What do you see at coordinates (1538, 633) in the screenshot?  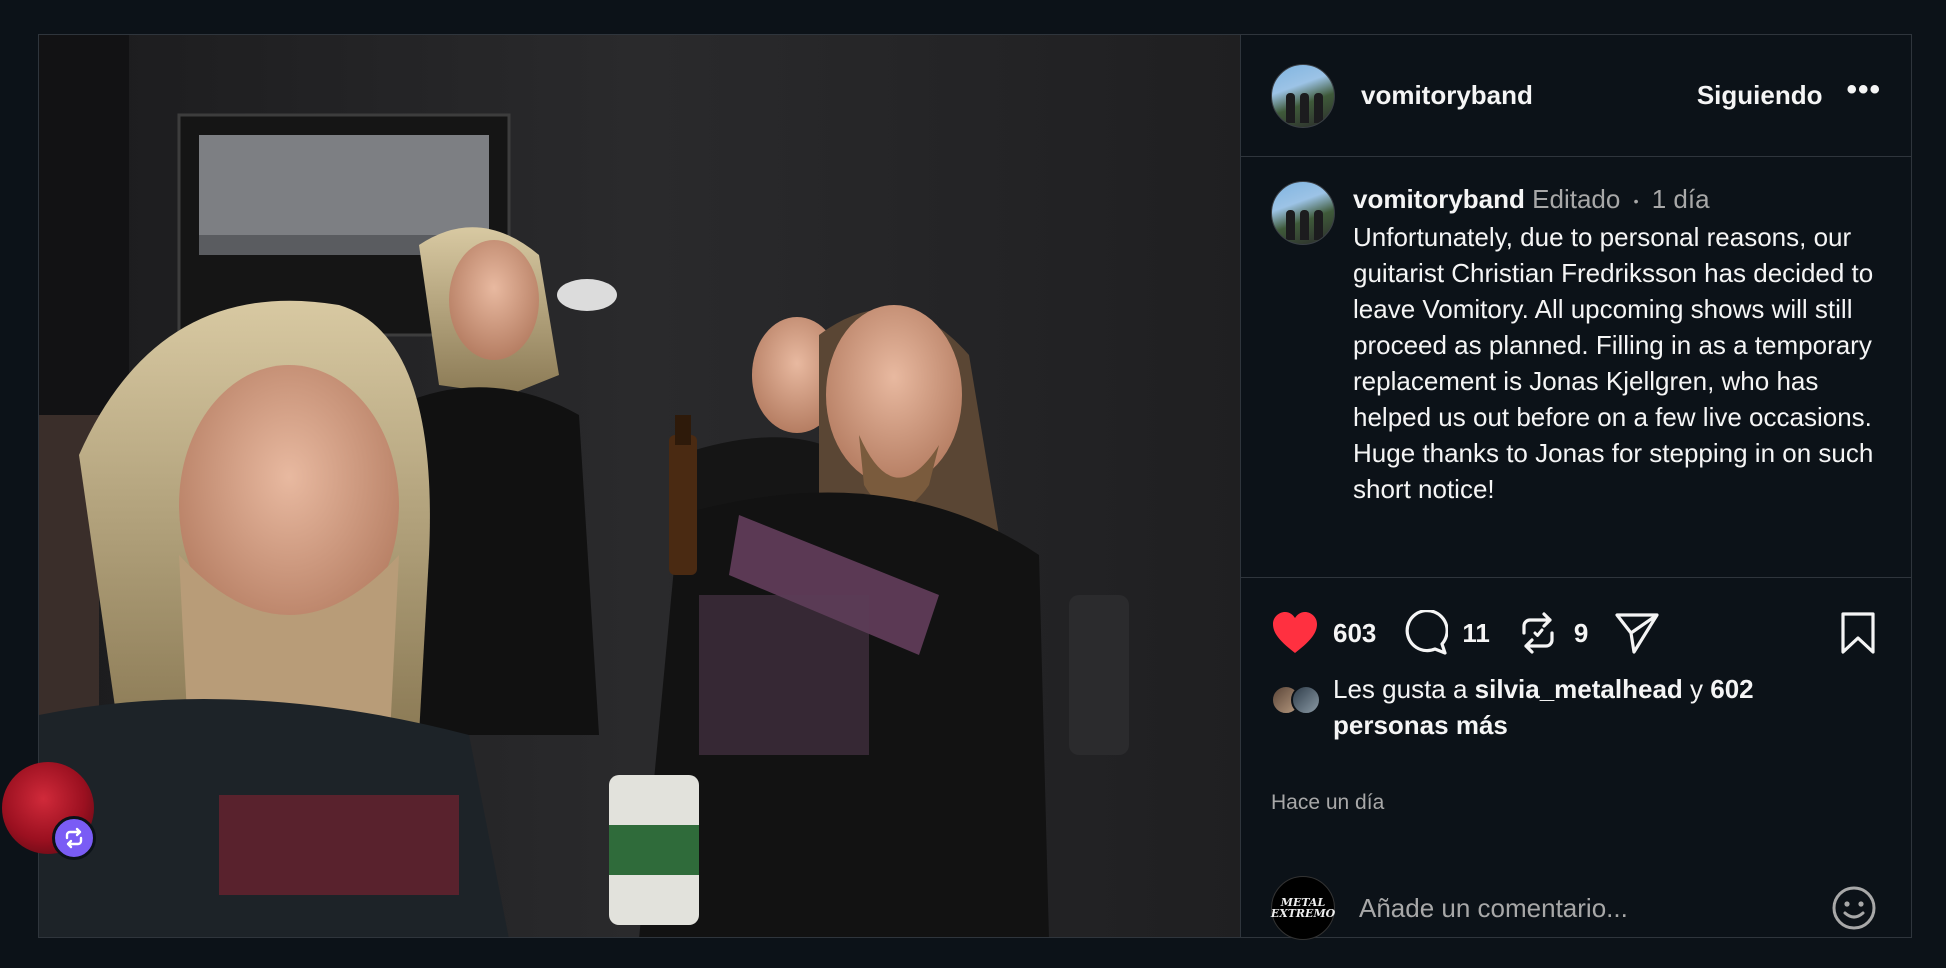 I see `repost-icon` at bounding box center [1538, 633].